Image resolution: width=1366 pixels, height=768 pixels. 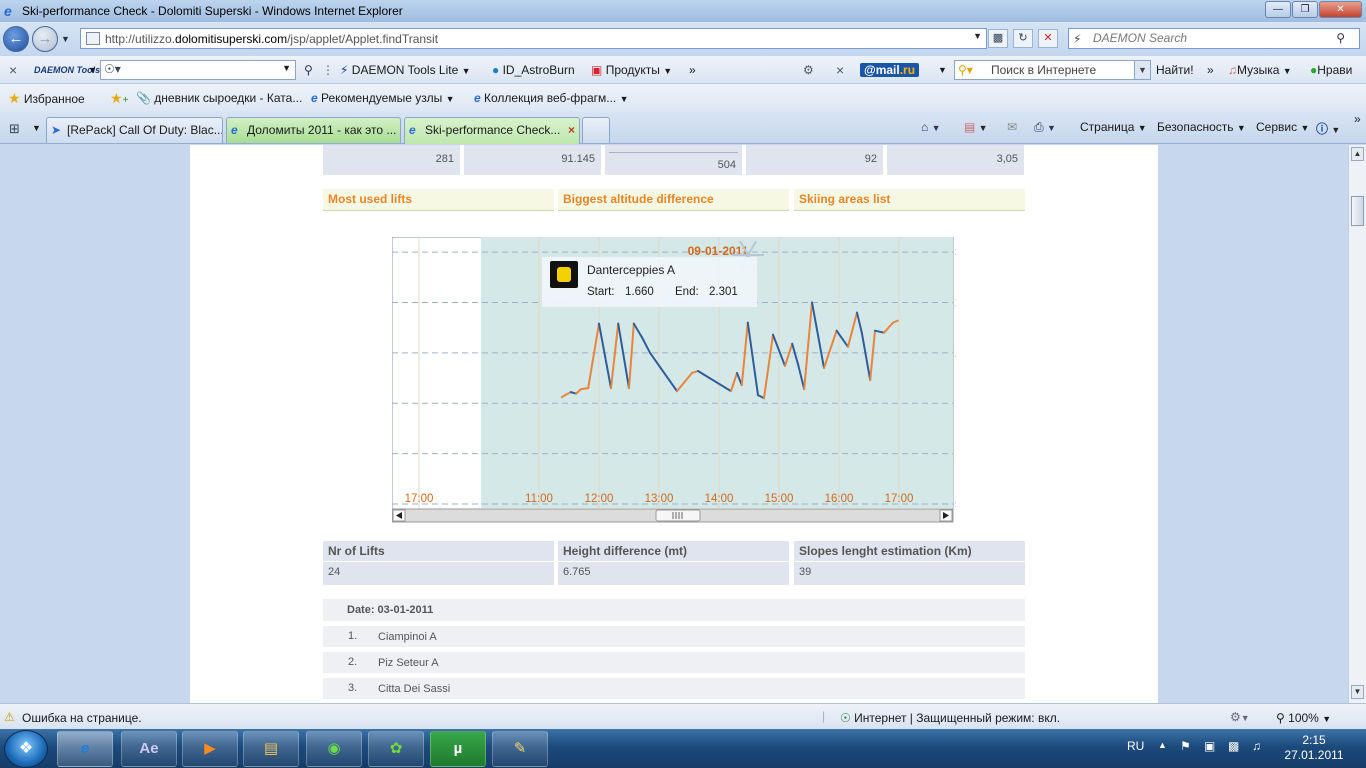 I want to click on mail-icon: ✉, so click(x=1012, y=127).